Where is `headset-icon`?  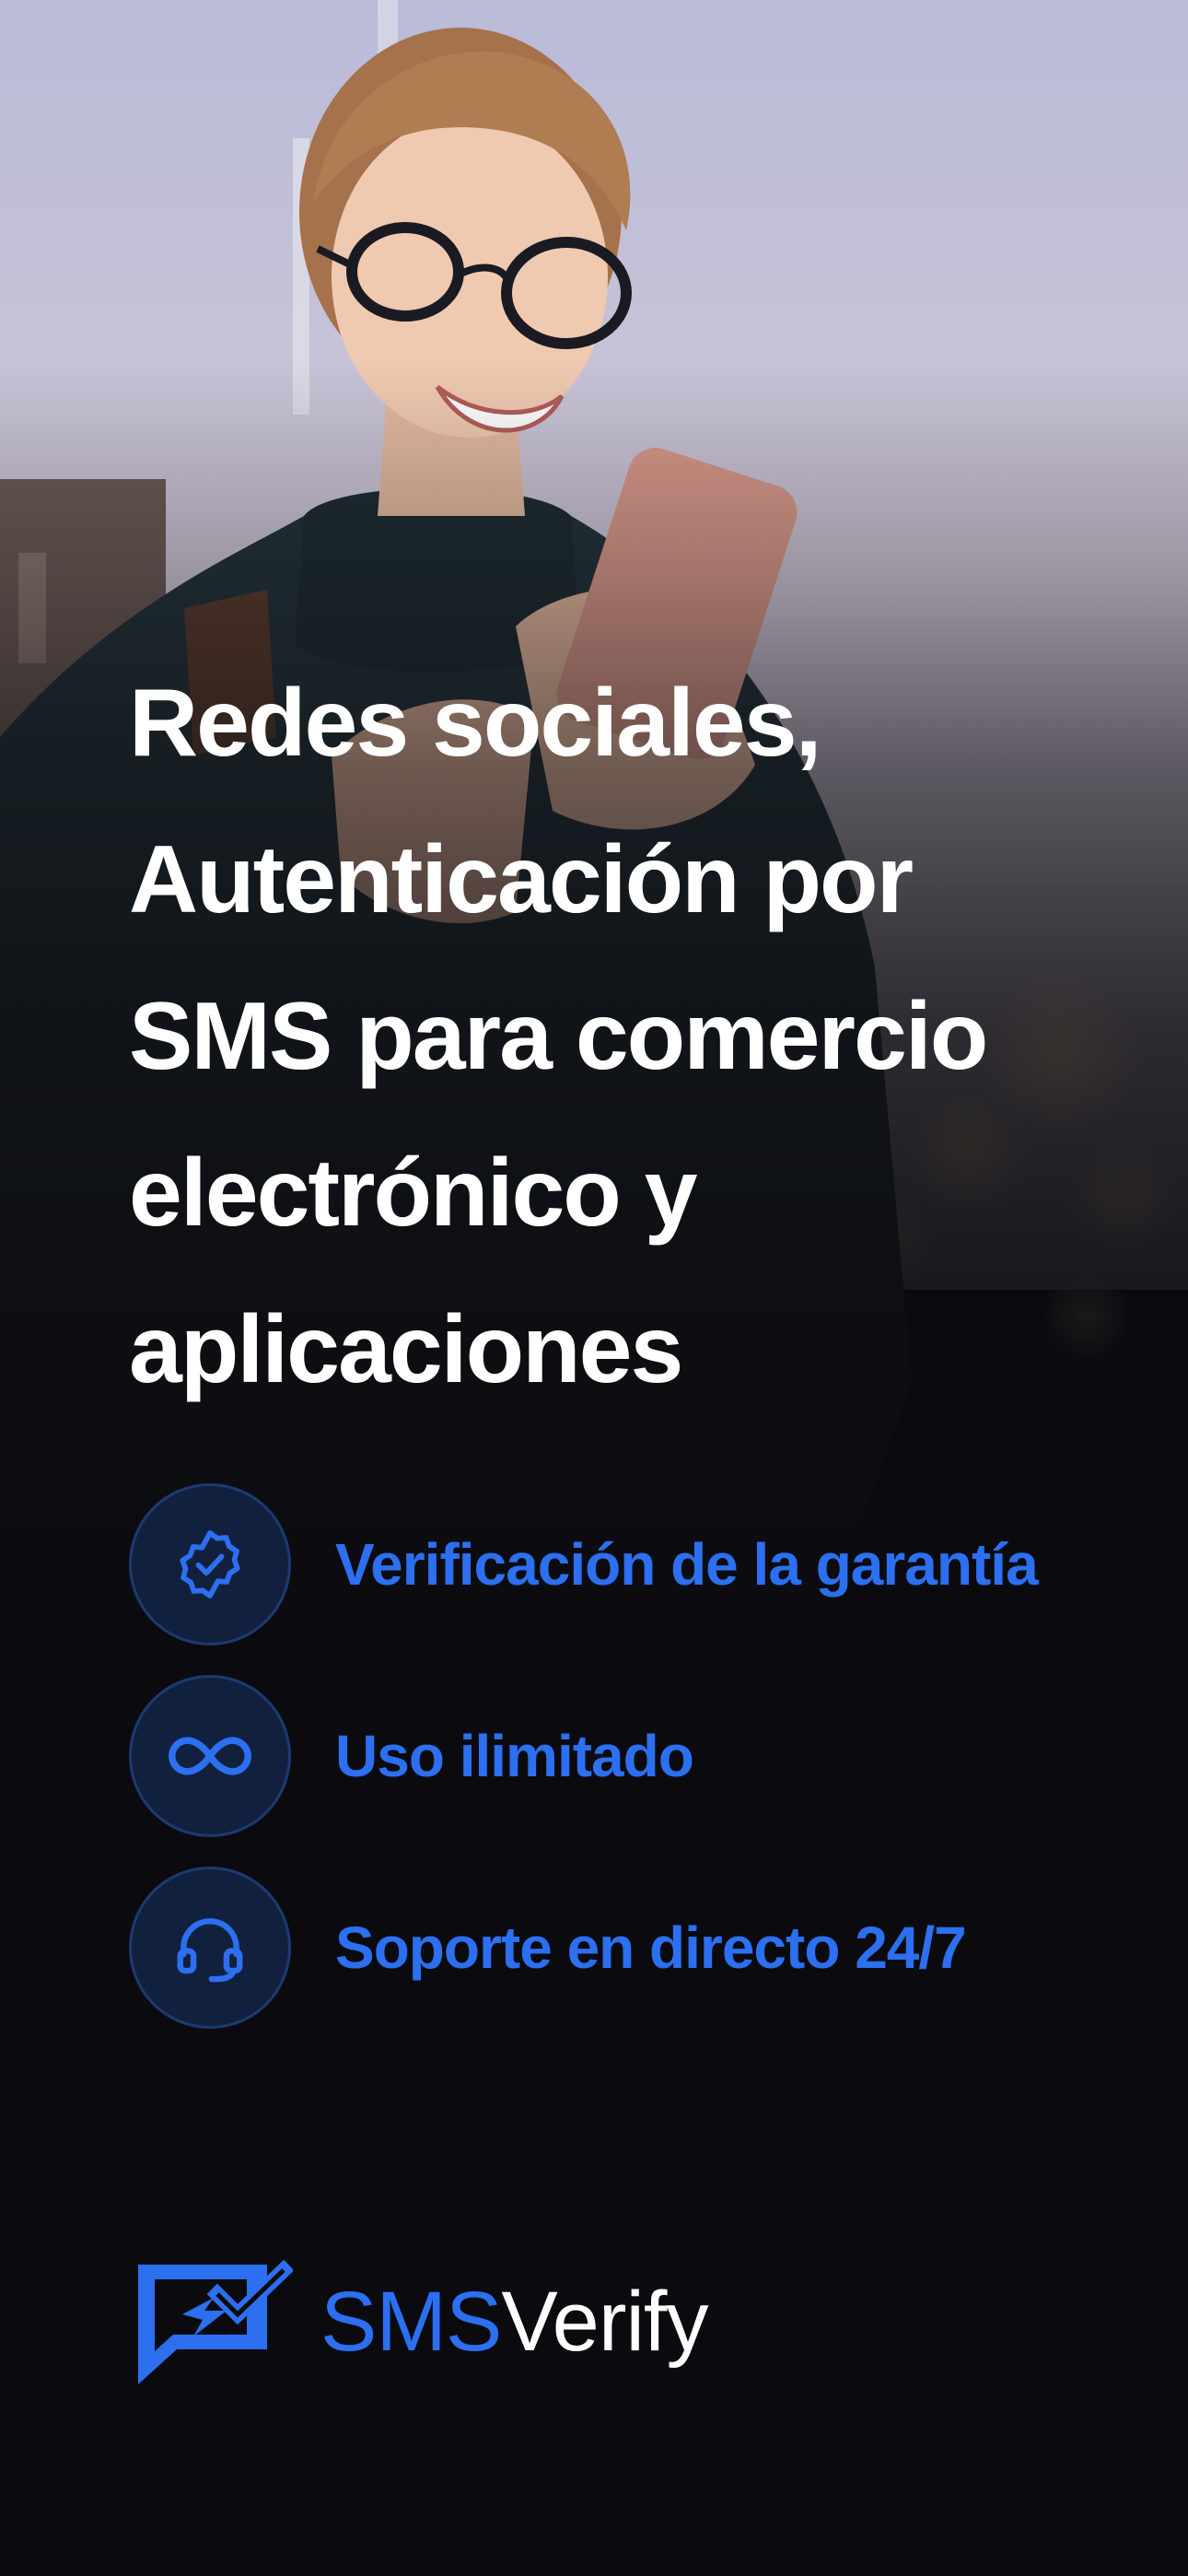 headset-icon is located at coordinates (210, 1948).